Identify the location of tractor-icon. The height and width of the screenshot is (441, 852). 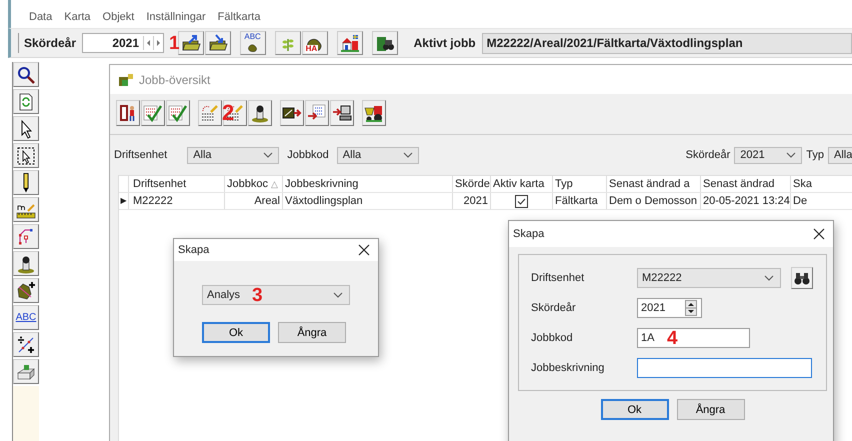
(374, 113).